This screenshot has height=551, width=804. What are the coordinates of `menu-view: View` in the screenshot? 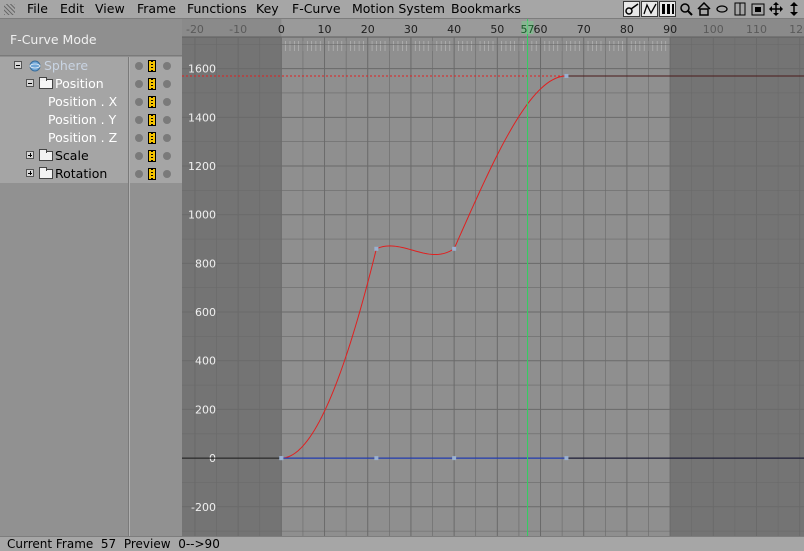 It's located at (110, 9).